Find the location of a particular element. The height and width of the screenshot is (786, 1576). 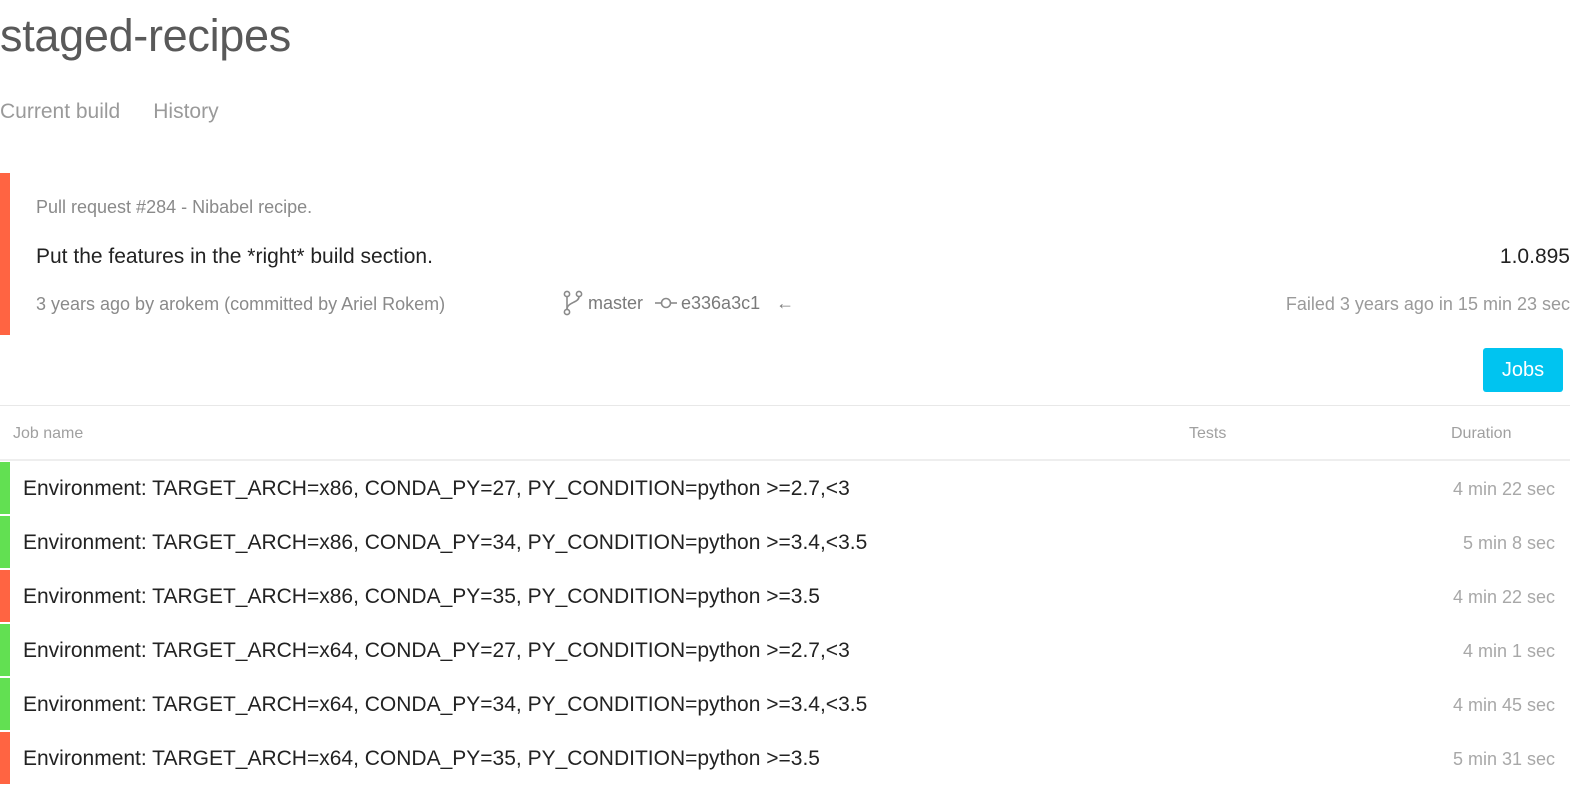

column-header-duration: Duration is located at coordinates (1481, 433).